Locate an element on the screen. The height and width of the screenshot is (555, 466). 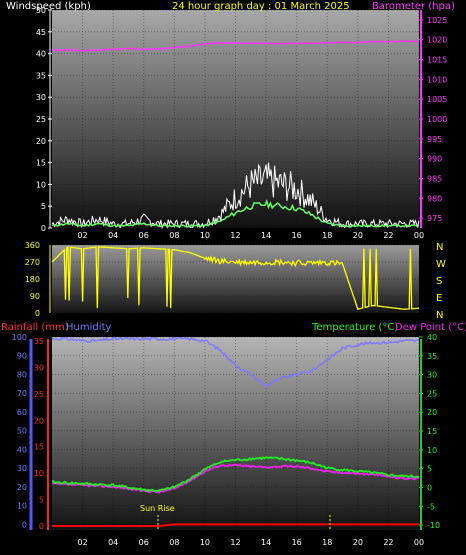
direction-tick-label: 0 is located at coordinates (37, 313).